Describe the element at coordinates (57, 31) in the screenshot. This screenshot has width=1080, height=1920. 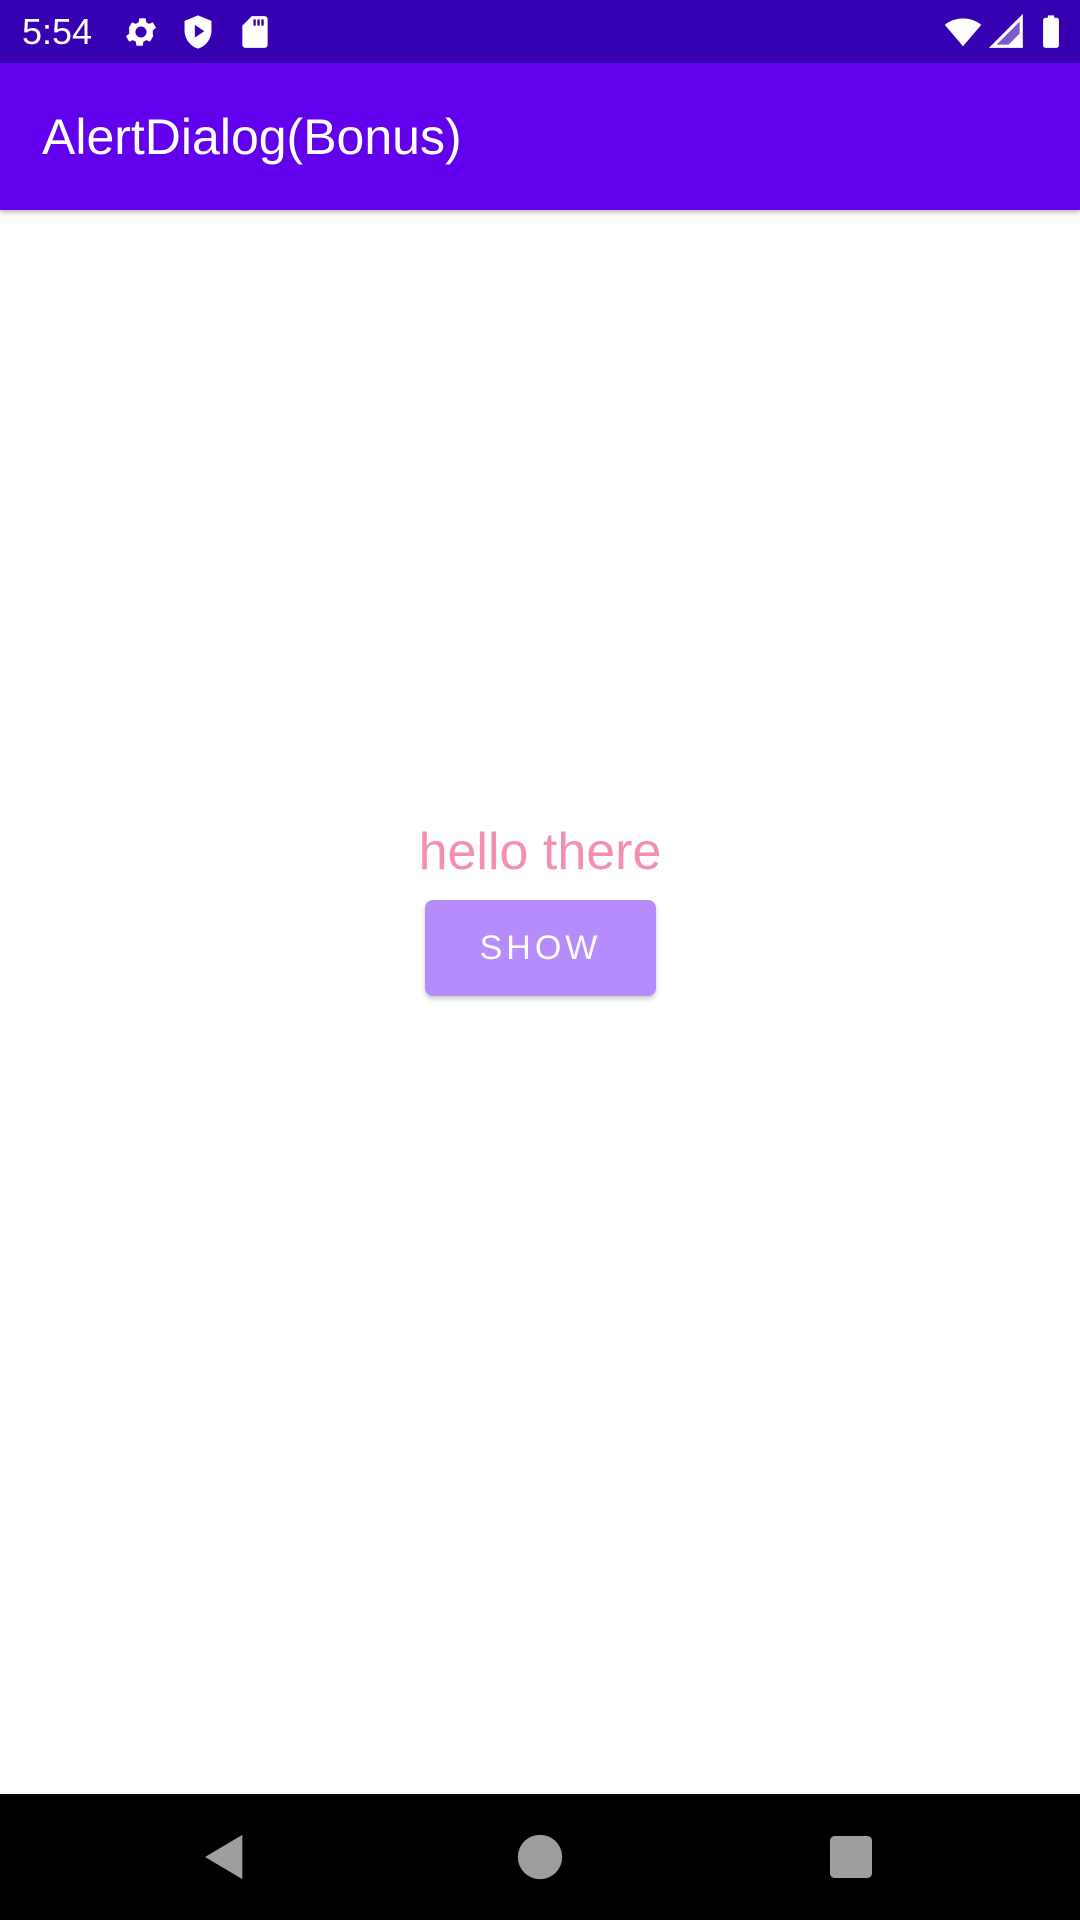
I see `status-time: 5:54` at that location.